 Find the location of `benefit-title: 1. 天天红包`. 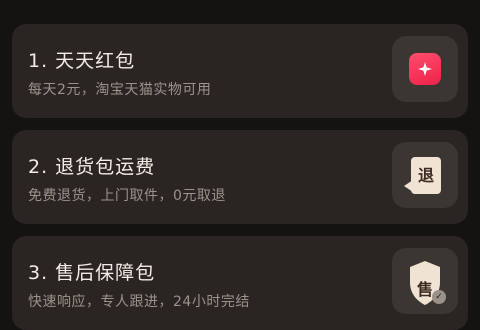

benefit-title: 1. 天天红包 is located at coordinates (82, 61).